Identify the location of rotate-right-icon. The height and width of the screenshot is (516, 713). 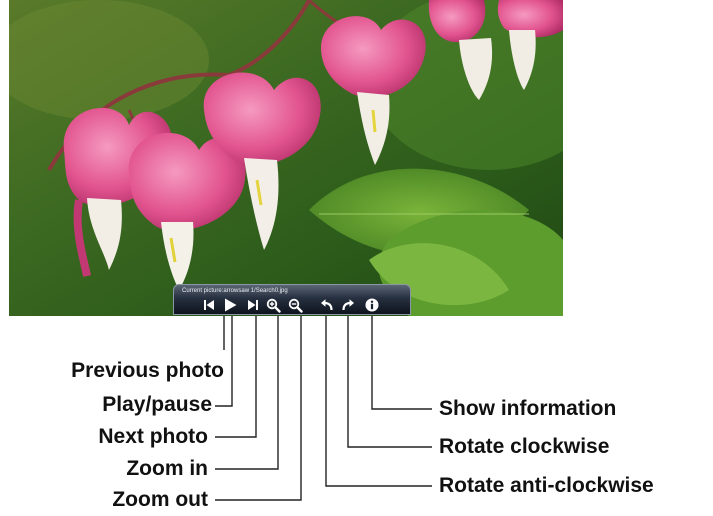
(348, 305).